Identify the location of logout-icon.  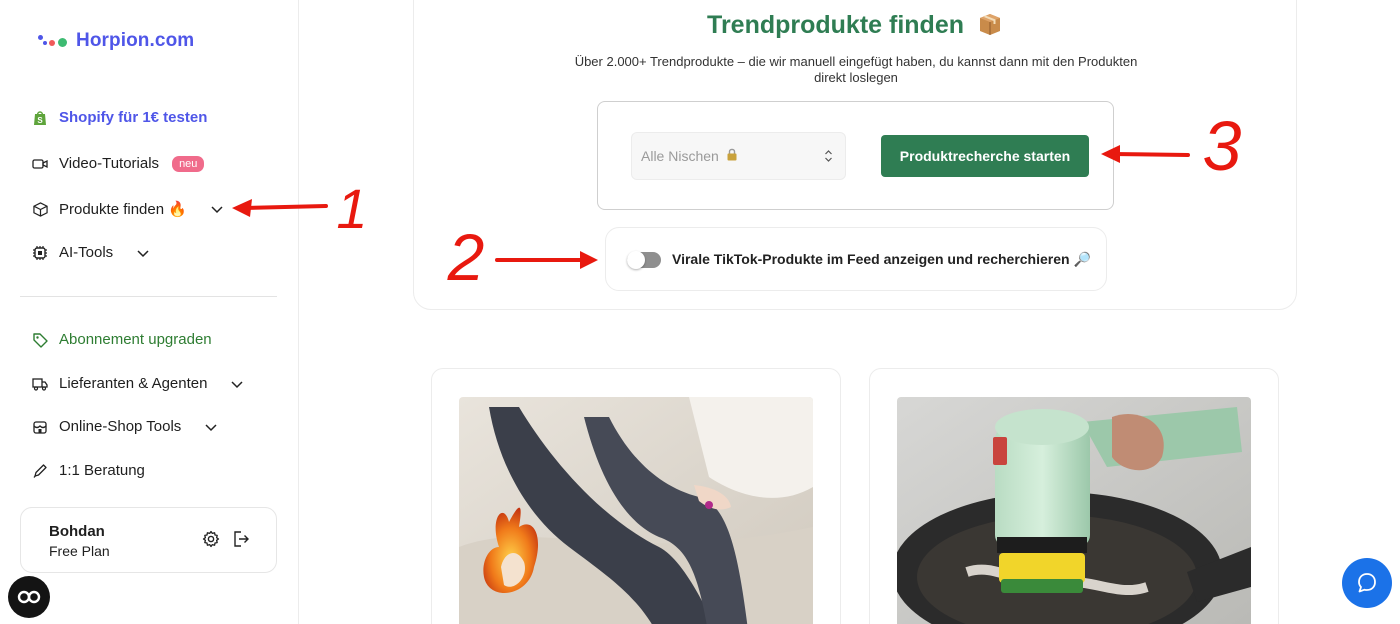
(241, 541).